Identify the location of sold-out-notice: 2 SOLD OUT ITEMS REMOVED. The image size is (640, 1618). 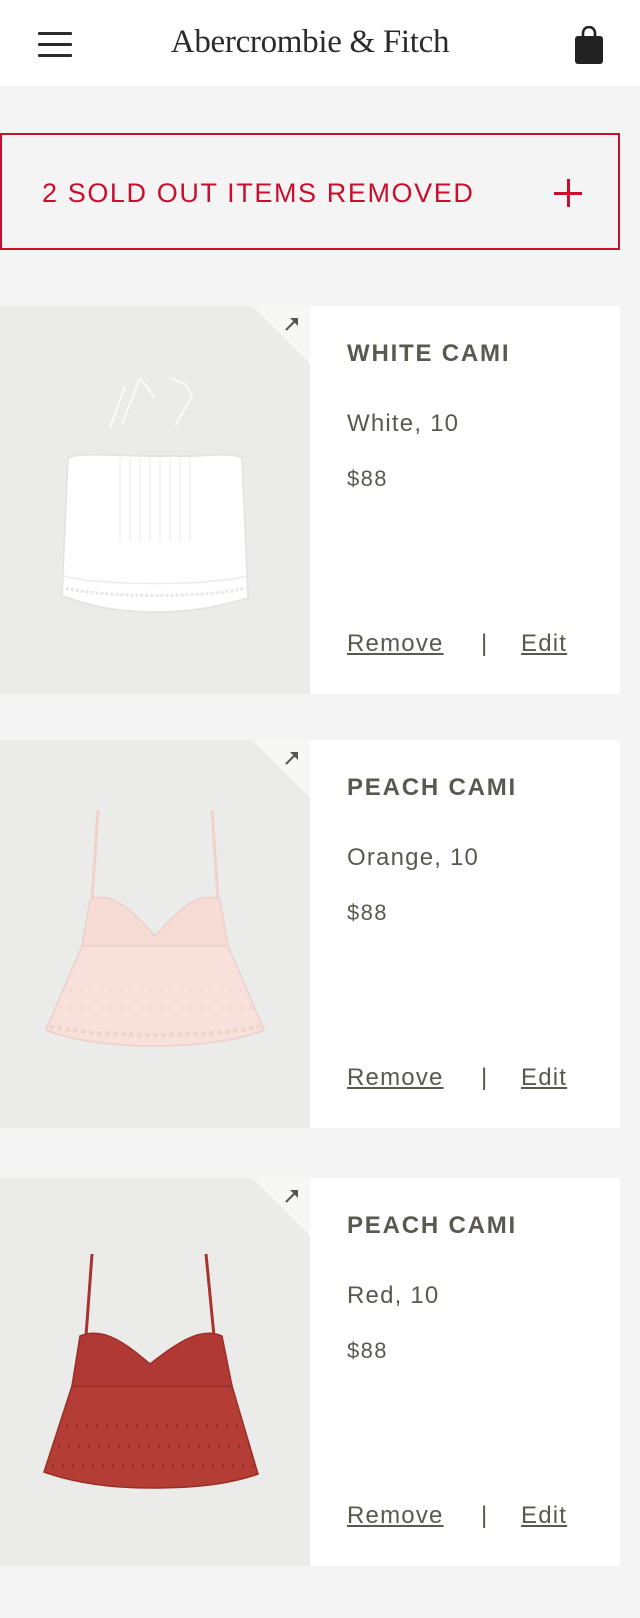
(310, 191).